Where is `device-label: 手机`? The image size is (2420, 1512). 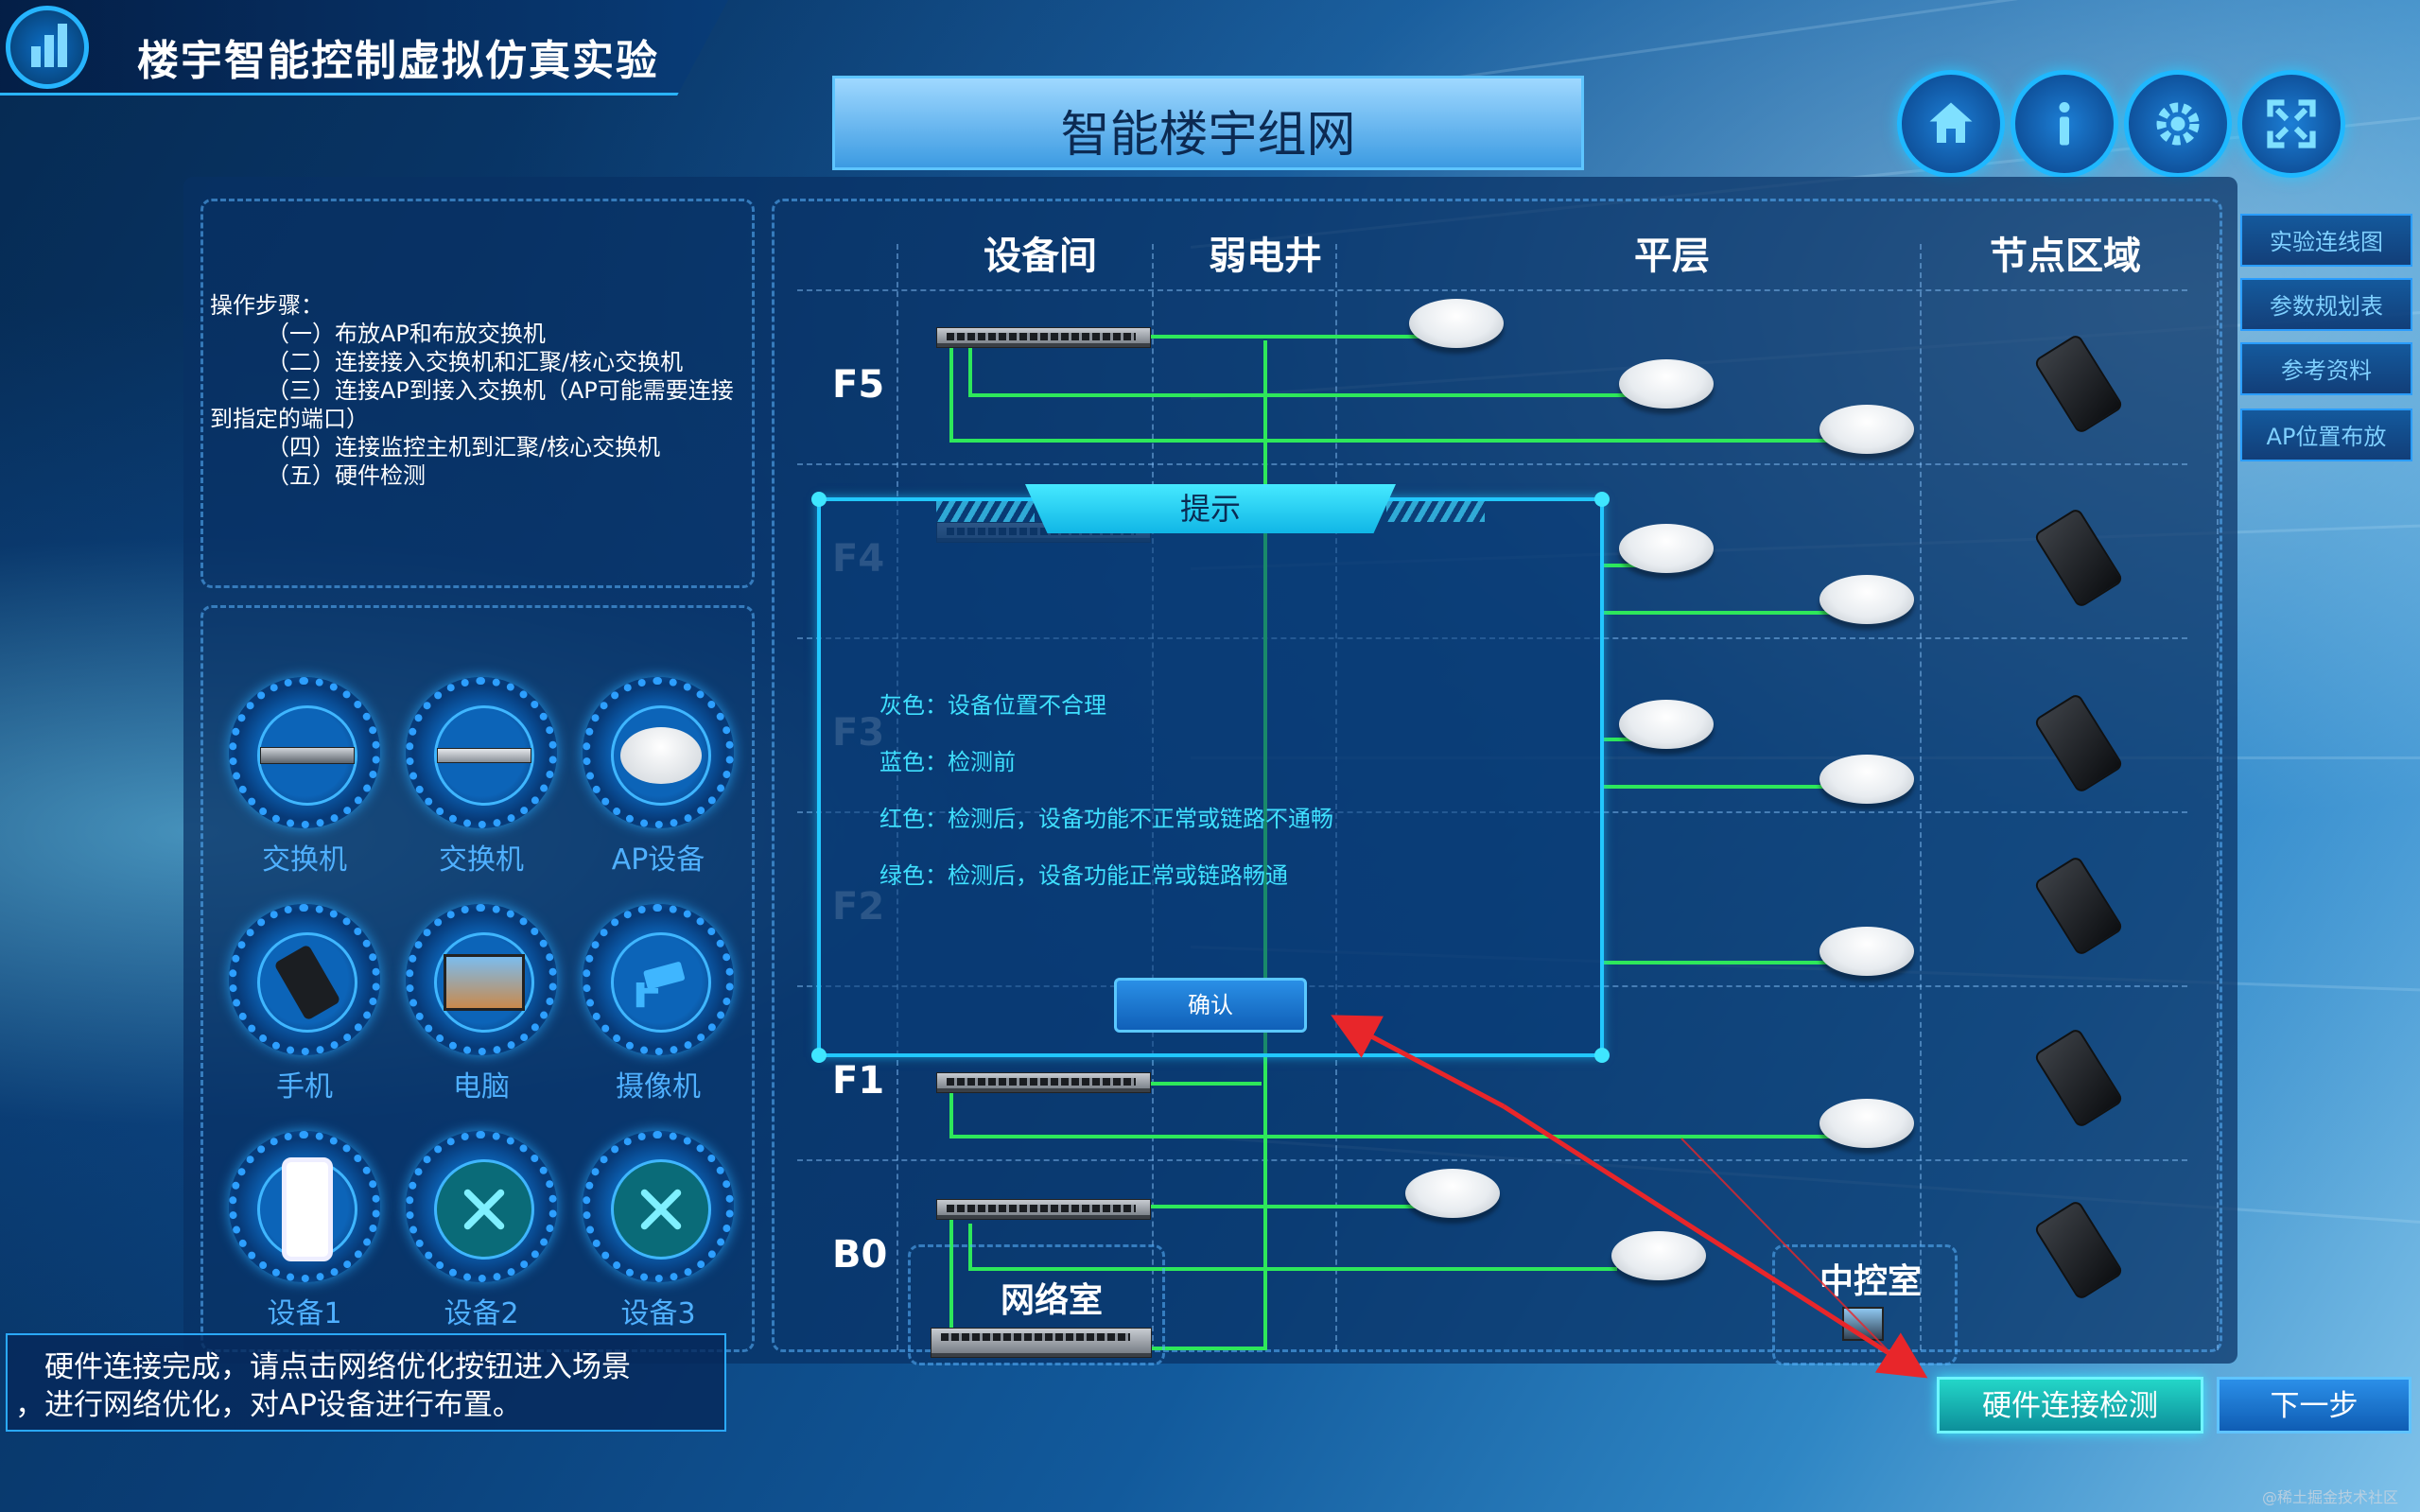 device-label: 手机 is located at coordinates (304, 1087).